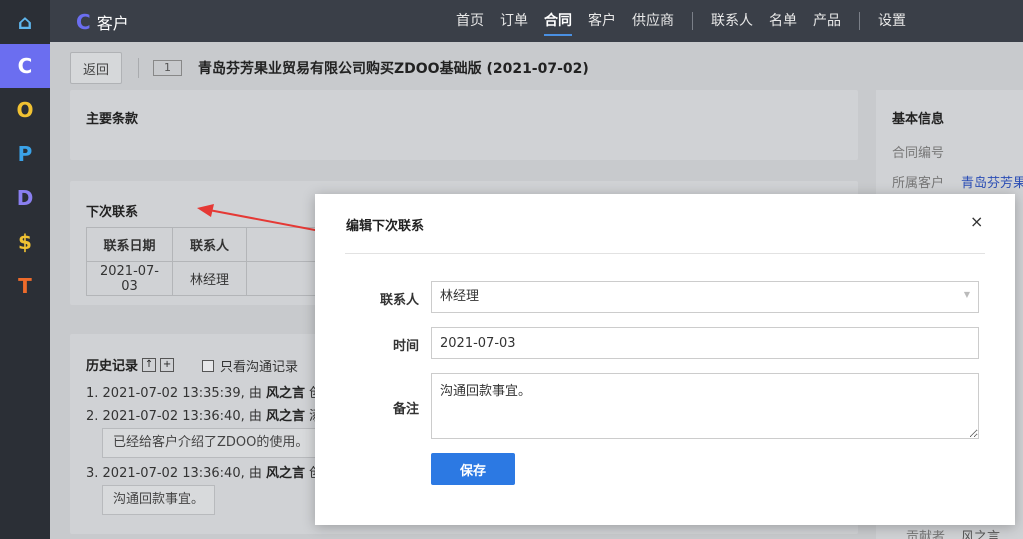 This screenshot has width=1023, height=539. I want to click on nav-settings: 设置, so click(892, 21).